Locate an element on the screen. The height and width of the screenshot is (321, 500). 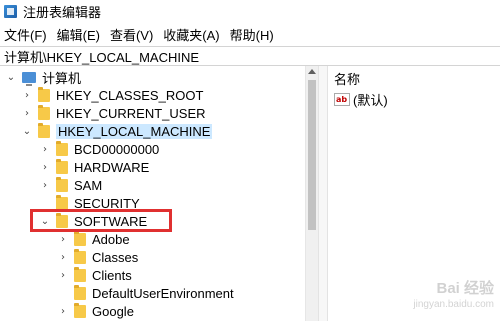
tree-node-hkey-classes-root: › HKEY_CLASSES_ROOT is located at coordinates (112, 95).